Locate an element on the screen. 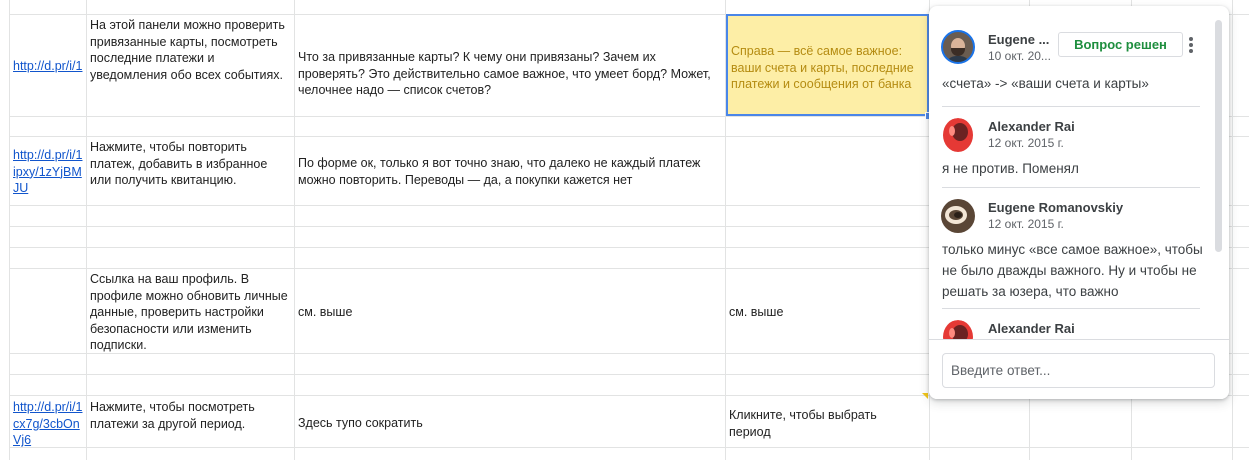 Image resolution: width=1249 pixels, height=470 pixels. cell-link: http://d.pr/i/1 is located at coordinates (49, 66).